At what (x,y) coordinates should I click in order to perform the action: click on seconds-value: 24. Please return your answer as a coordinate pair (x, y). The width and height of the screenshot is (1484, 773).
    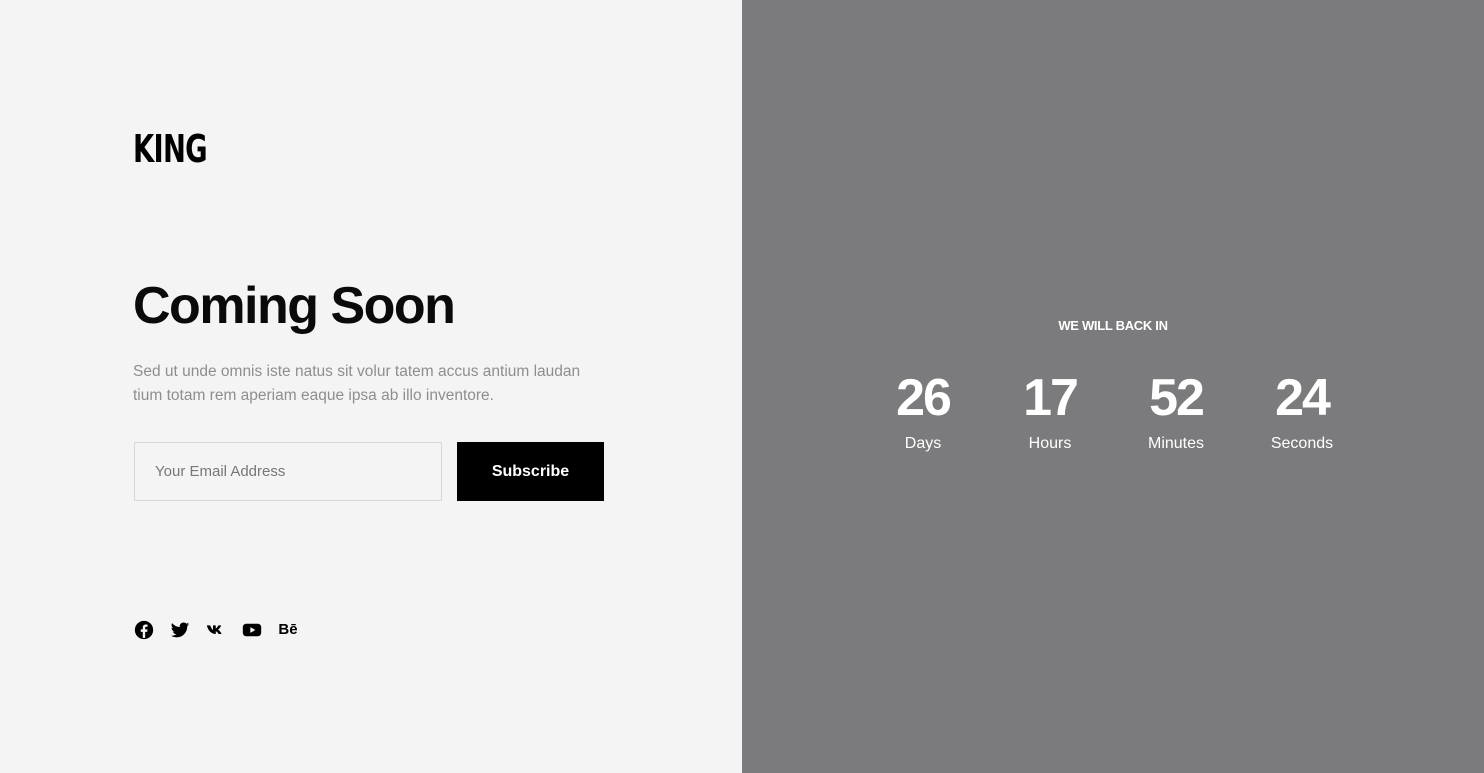
    Looking at the image, I should click on (1303, 398).